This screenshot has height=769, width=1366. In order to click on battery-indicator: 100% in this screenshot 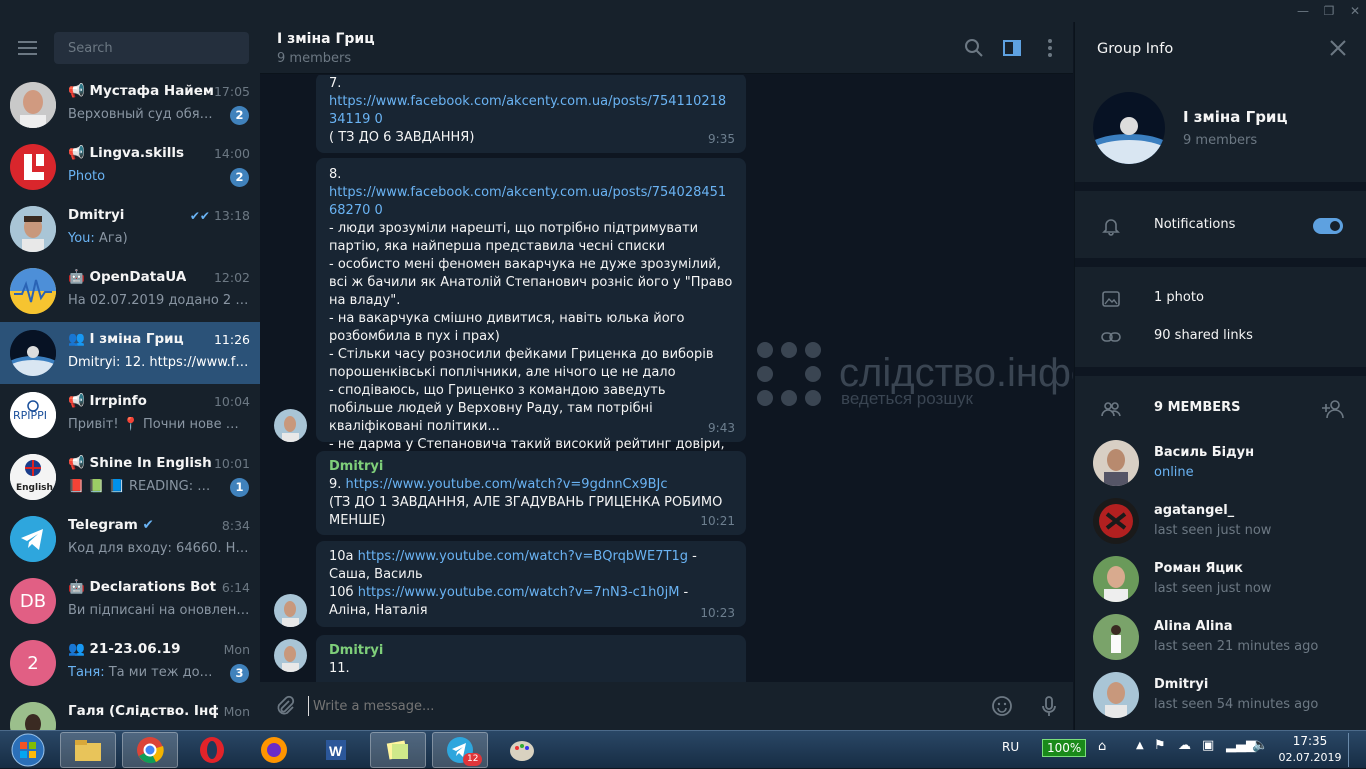, I will do `click(1064, 748)`.